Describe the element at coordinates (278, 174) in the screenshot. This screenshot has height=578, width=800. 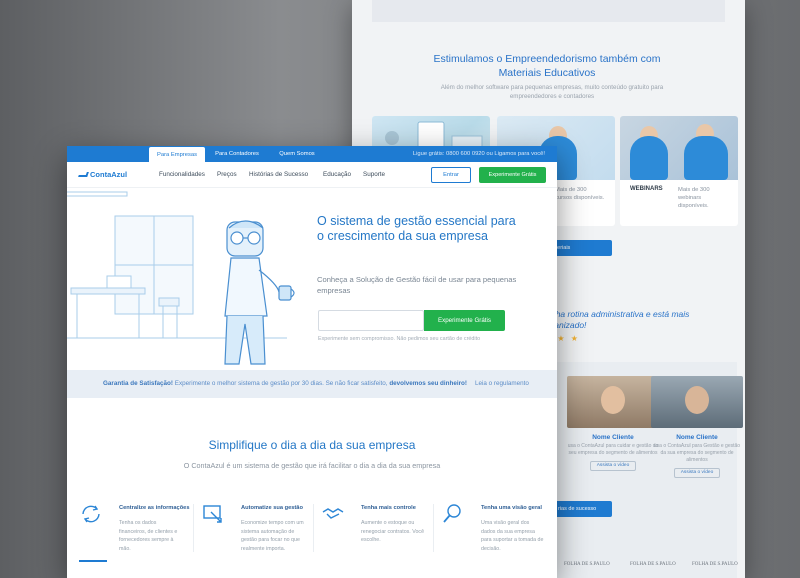
I see `nav-historias: Histórias de Sucesso` at that location.